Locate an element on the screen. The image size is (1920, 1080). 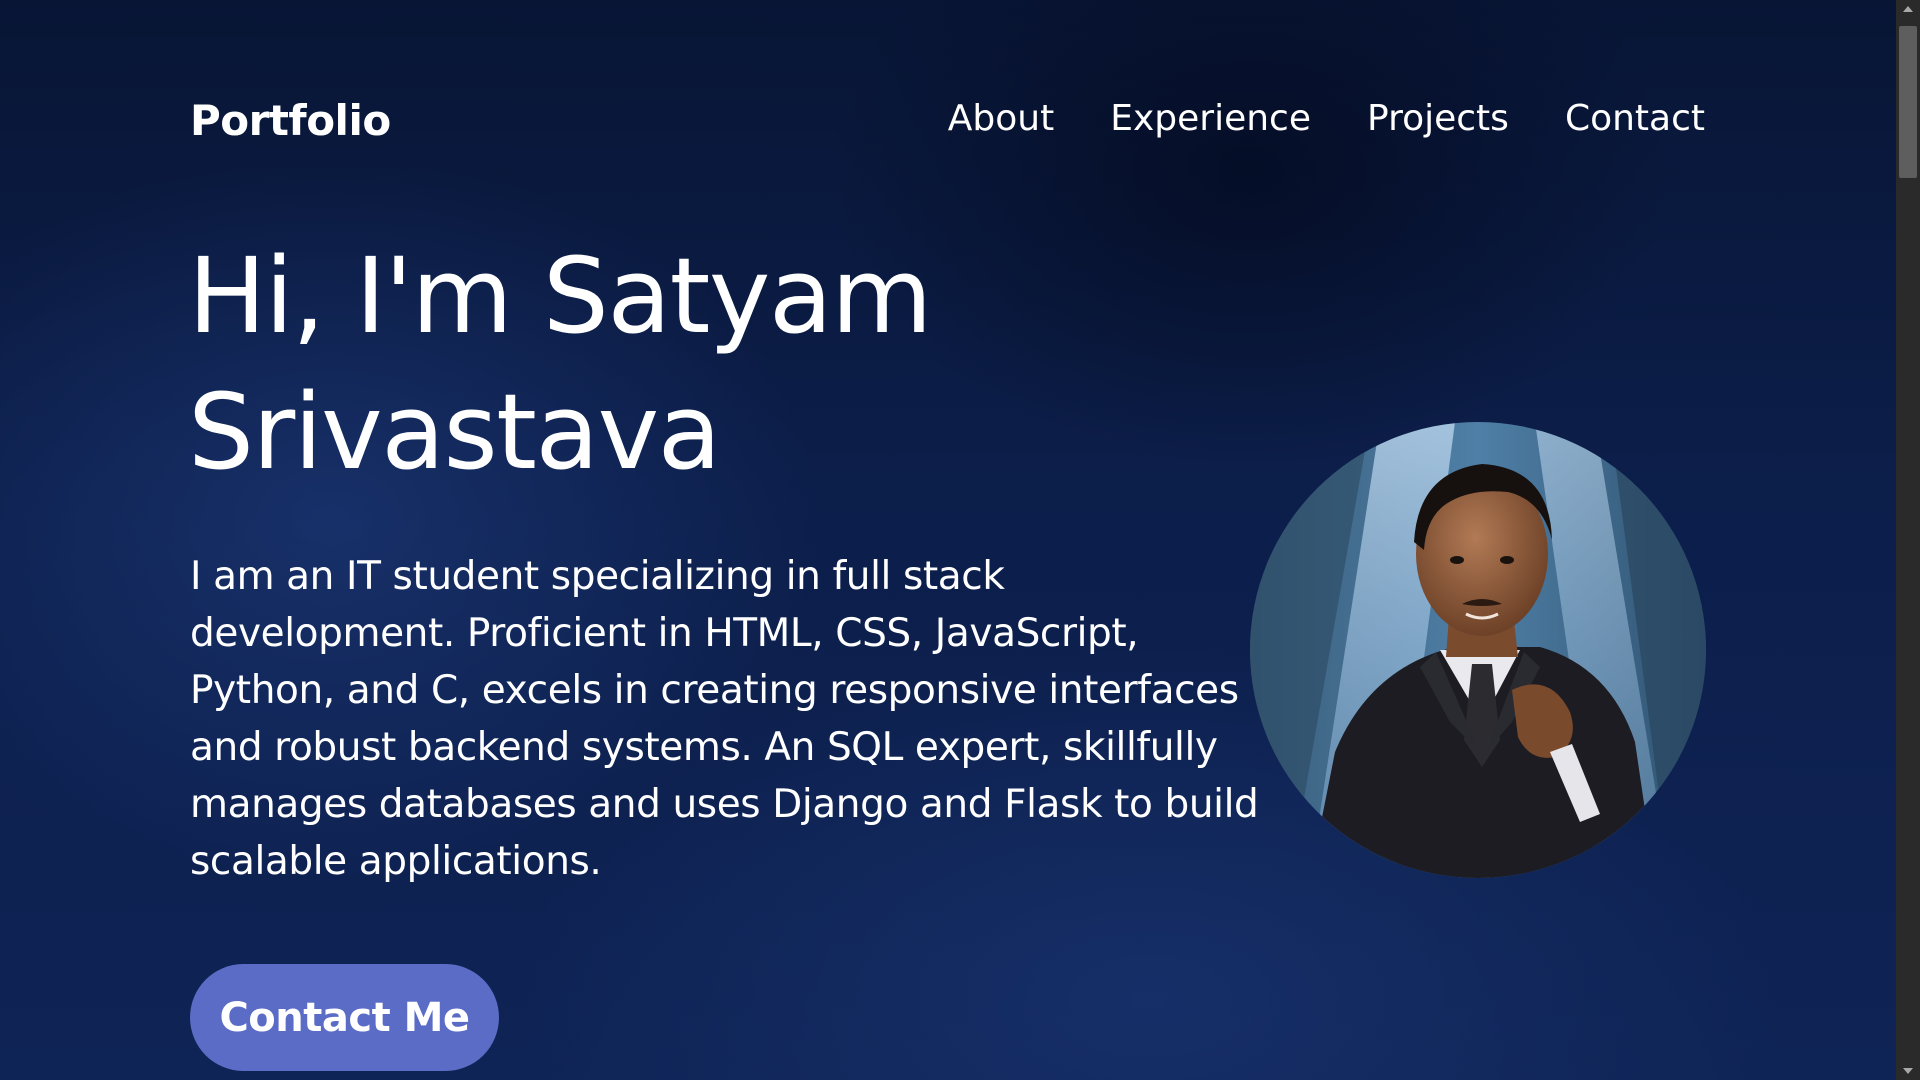
scroll-down-icon is located at coordinates (1908, 1071).